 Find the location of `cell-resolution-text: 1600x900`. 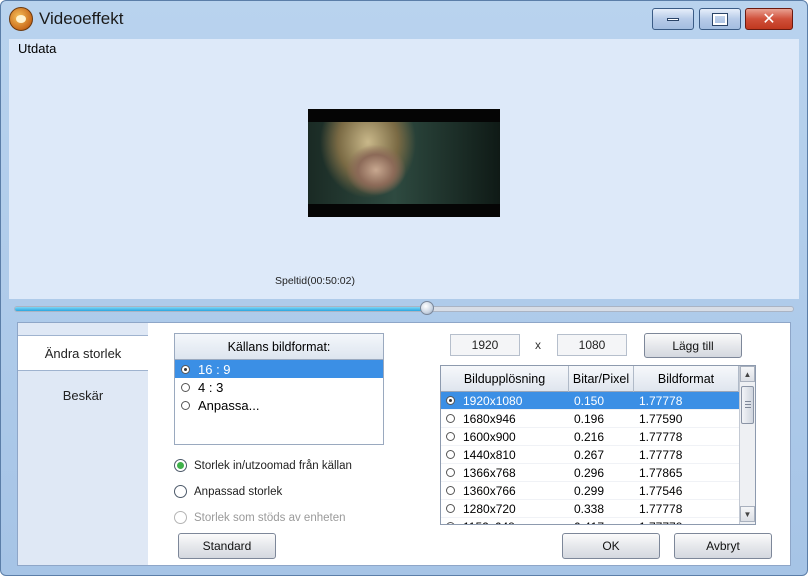

cell-resolution-text: 1600x900 is located at coordinates (489, 436).